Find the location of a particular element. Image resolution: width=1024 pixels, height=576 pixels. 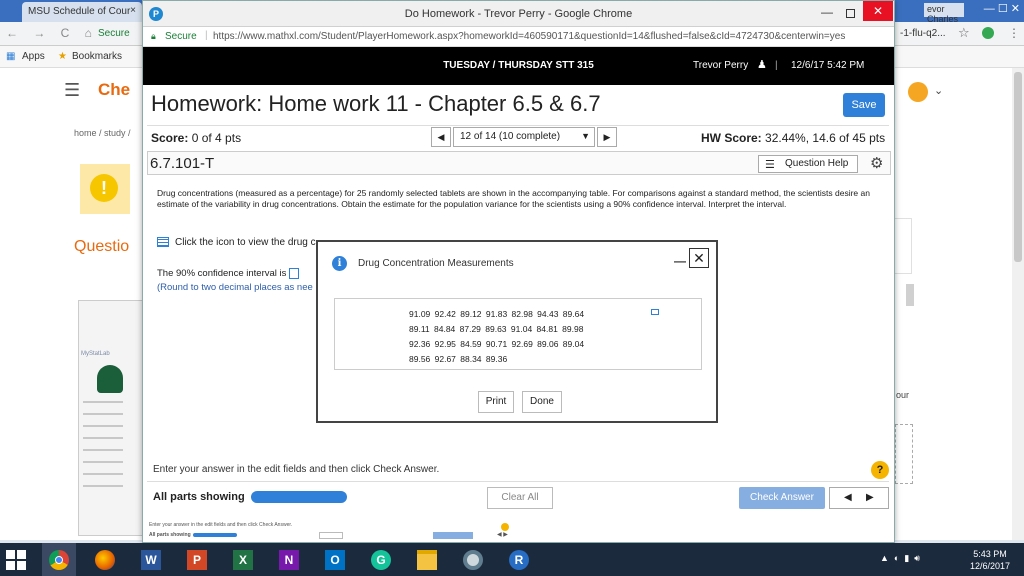

extension-icon is located at coordinates (988, 33).